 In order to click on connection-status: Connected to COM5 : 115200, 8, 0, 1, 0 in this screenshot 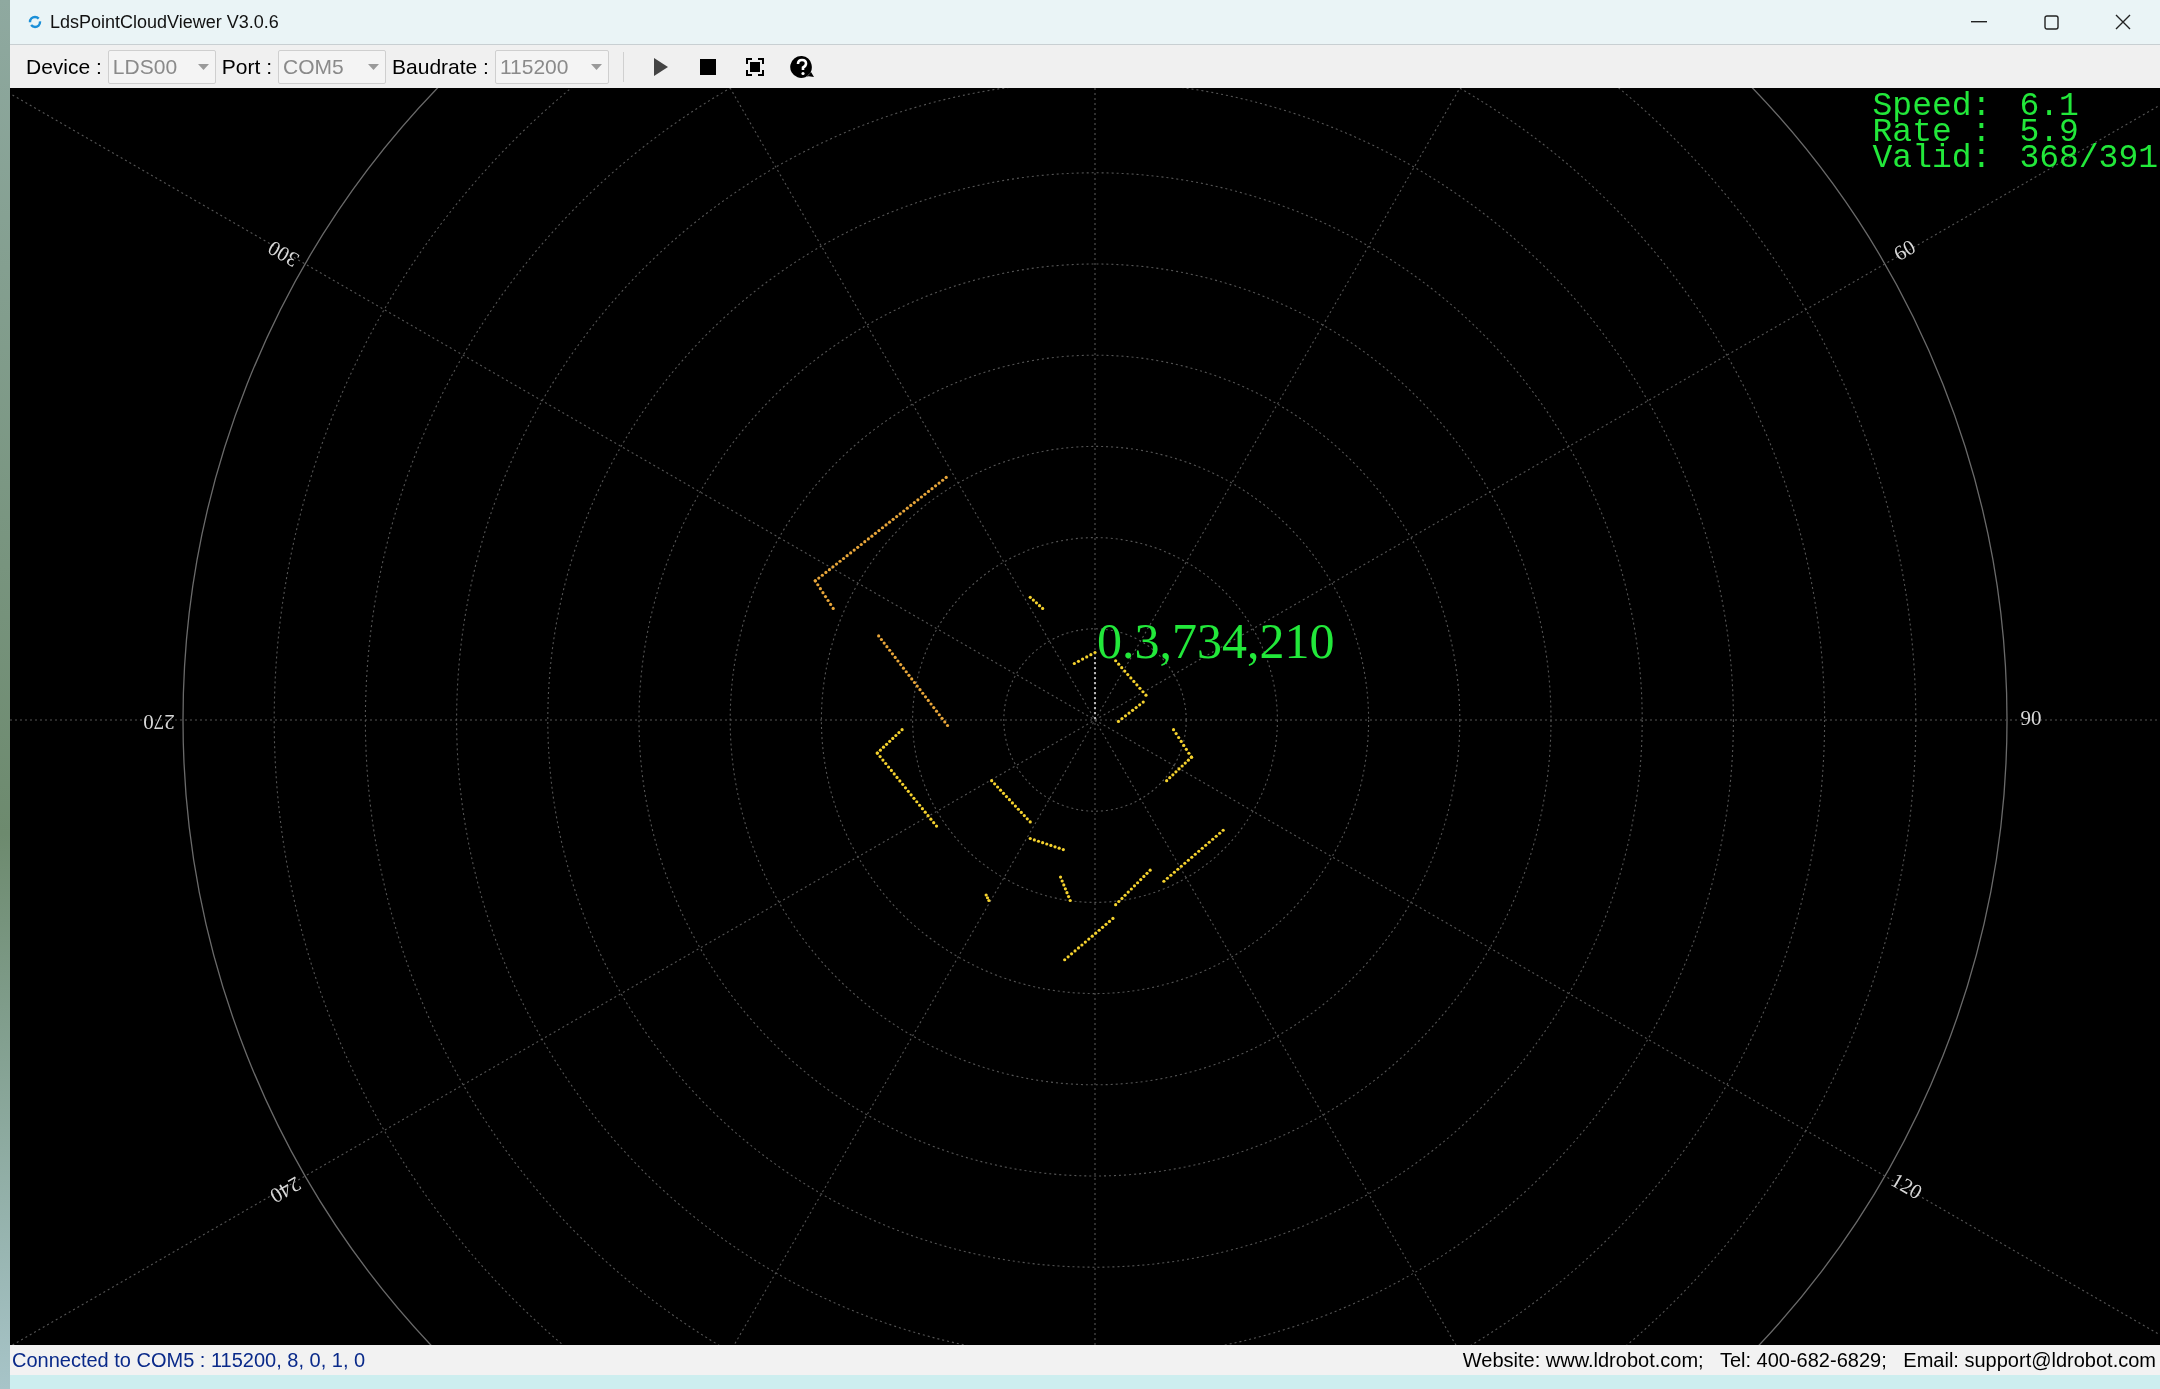, I will do `click(189, 1360)`.